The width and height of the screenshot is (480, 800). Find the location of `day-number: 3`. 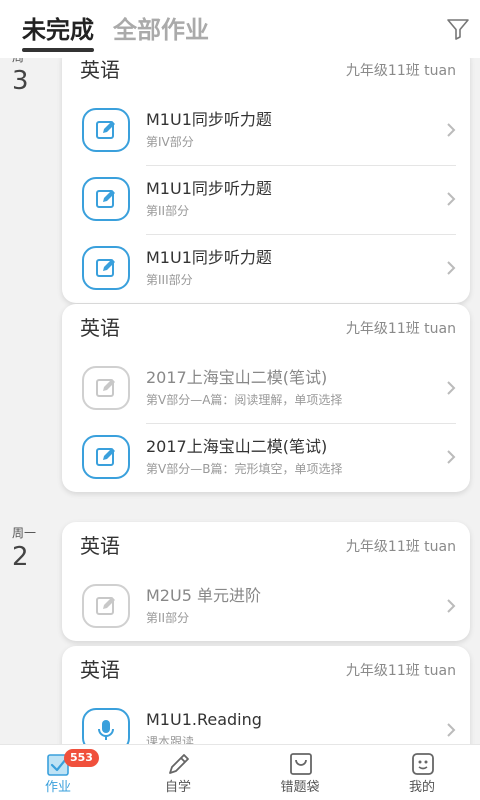

day-number: 3 is located at coordinates (20, 81).